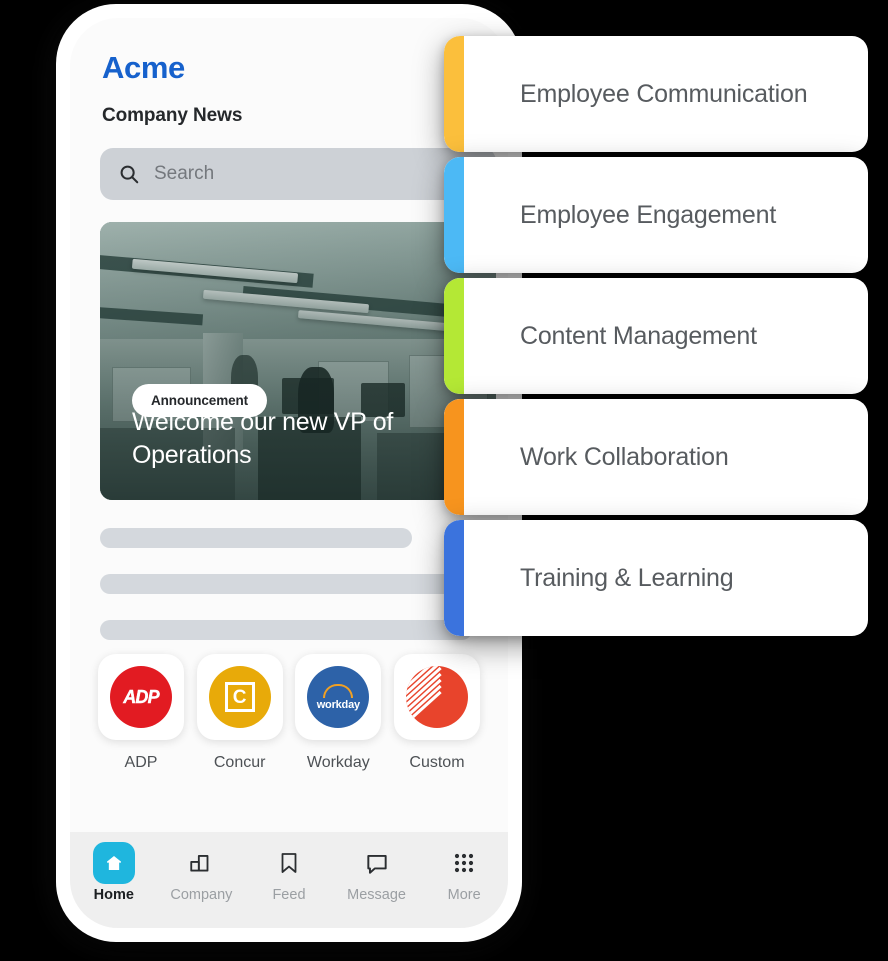  Describe the element at coordinates (141, 762) in the screenshot. I see `app-shortcut-label: ADP` at that location.